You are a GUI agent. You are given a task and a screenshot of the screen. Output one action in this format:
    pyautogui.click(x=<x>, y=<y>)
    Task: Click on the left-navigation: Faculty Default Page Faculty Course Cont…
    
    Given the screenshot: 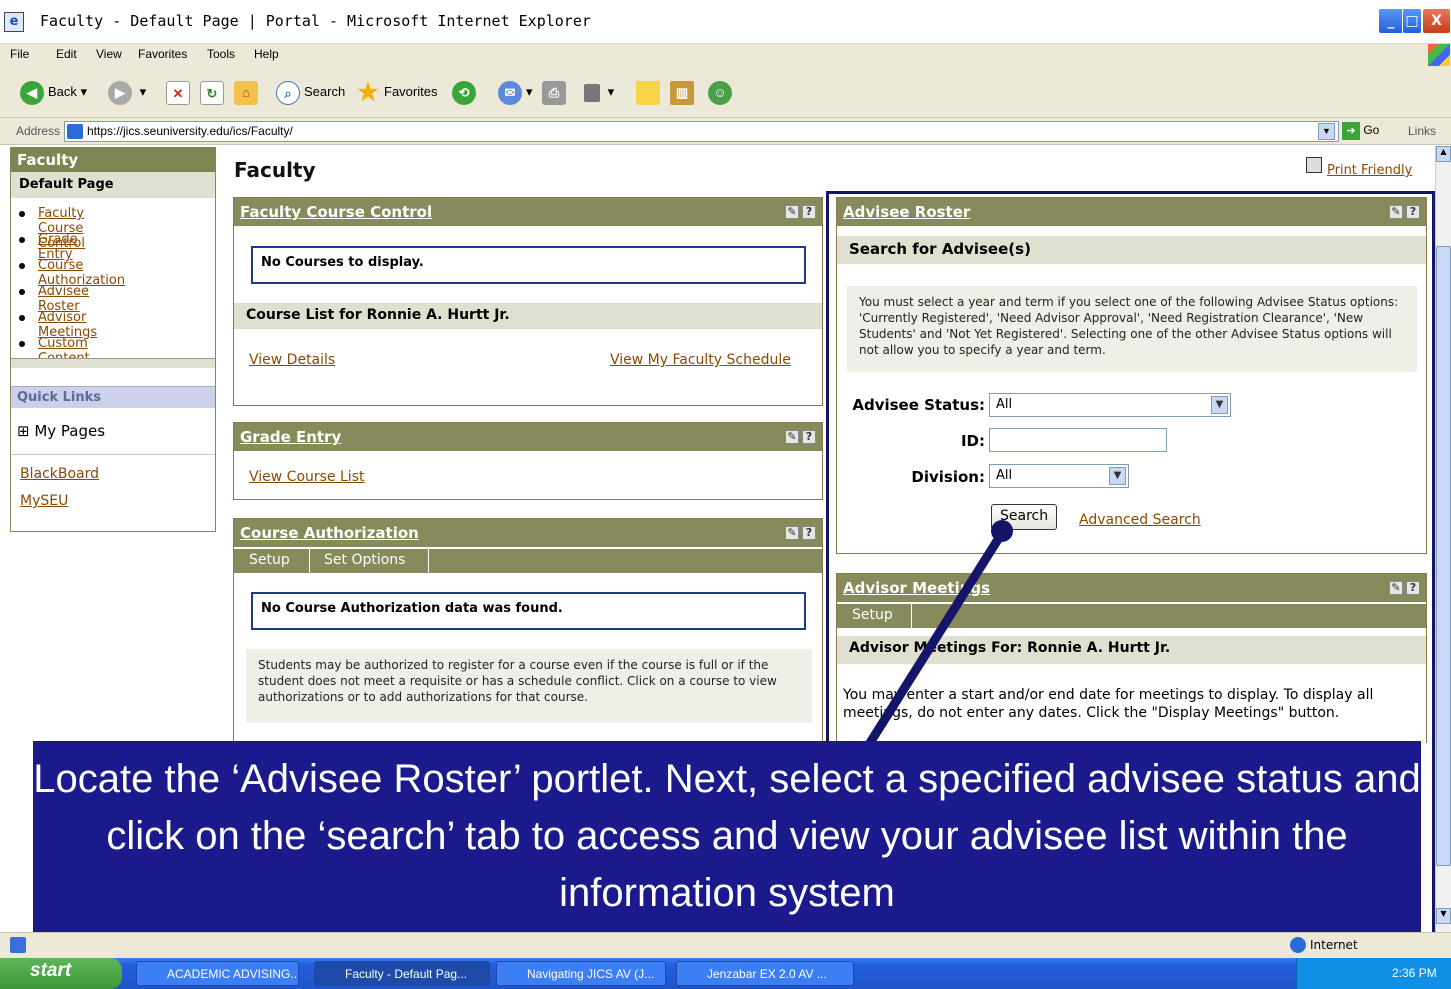 What is the action you would take?
    pyautogui.click(x=113, y=339)
    